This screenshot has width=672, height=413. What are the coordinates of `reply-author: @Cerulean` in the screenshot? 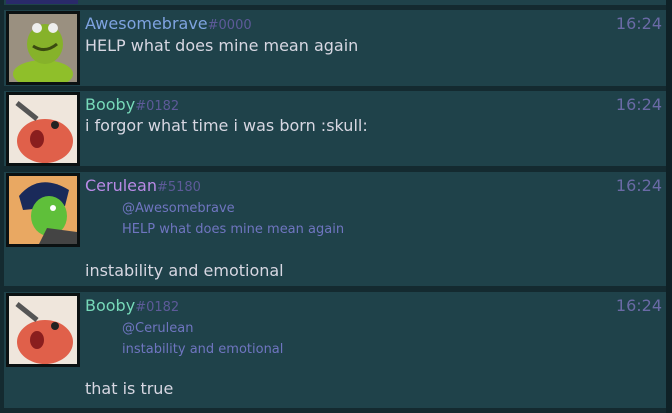 It's located at (202, 328).